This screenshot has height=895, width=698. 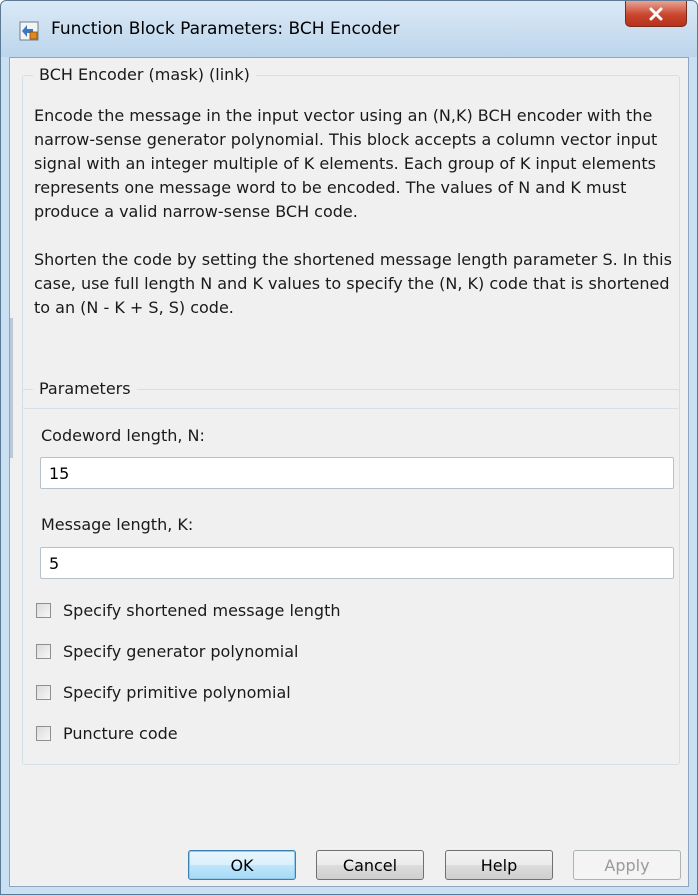 What do you see at coordinates (123, 435) in the screenshot?
I see `codeword-length-label: Codeword length, N:` at bounding box center [123, 435].